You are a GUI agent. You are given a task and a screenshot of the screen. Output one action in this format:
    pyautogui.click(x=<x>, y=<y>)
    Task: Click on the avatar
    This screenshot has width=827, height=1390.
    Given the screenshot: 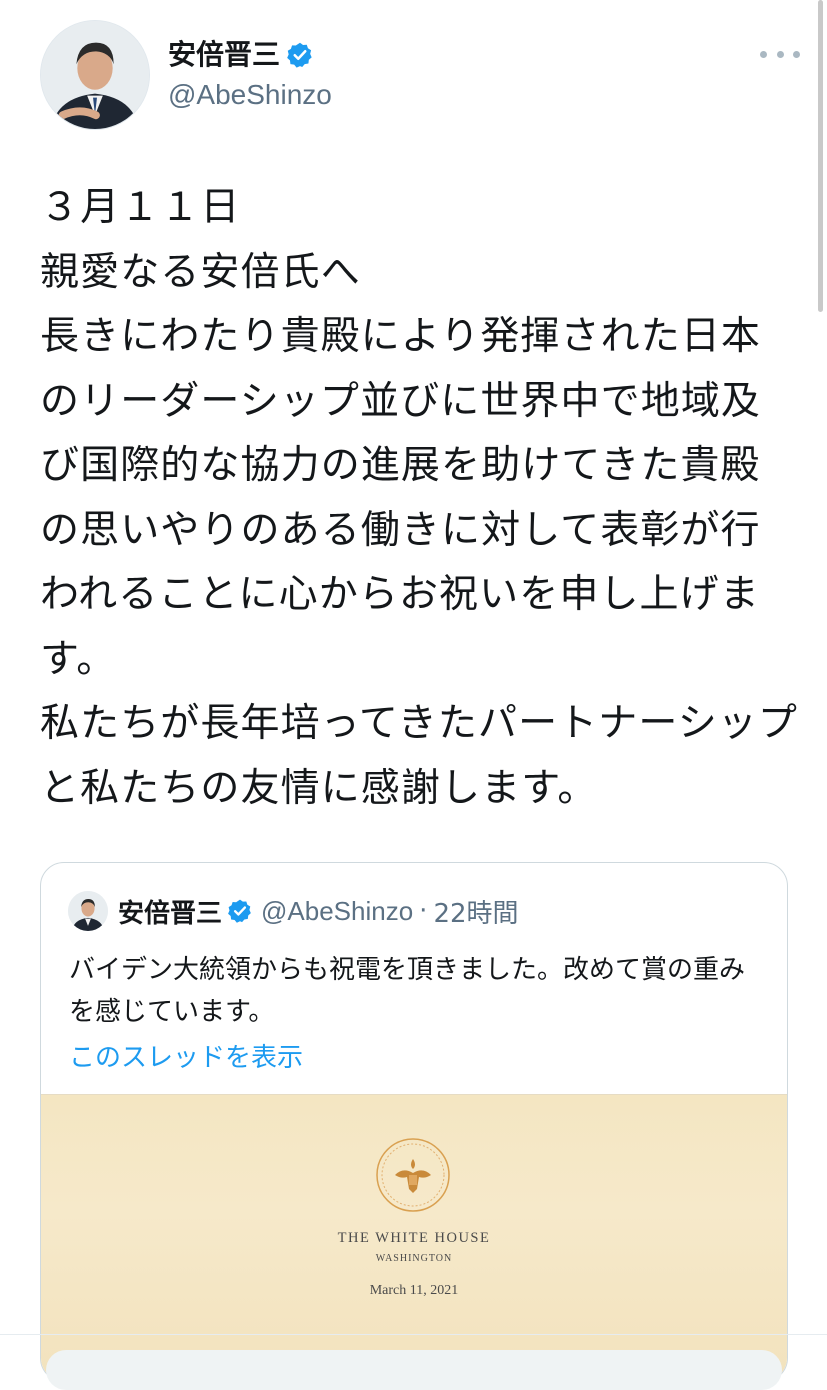 What is the action you would take?
    pyautogui.click(x=95, y=75)
    